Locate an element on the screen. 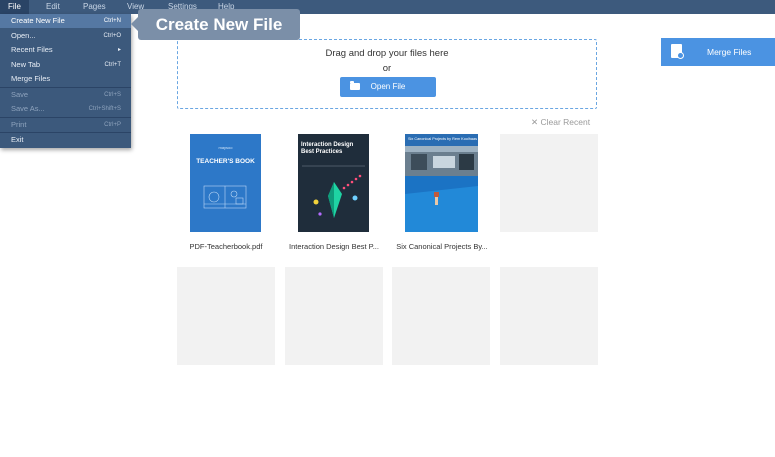  merge-files-label: Merge Files is located at coordinates (729, 52).